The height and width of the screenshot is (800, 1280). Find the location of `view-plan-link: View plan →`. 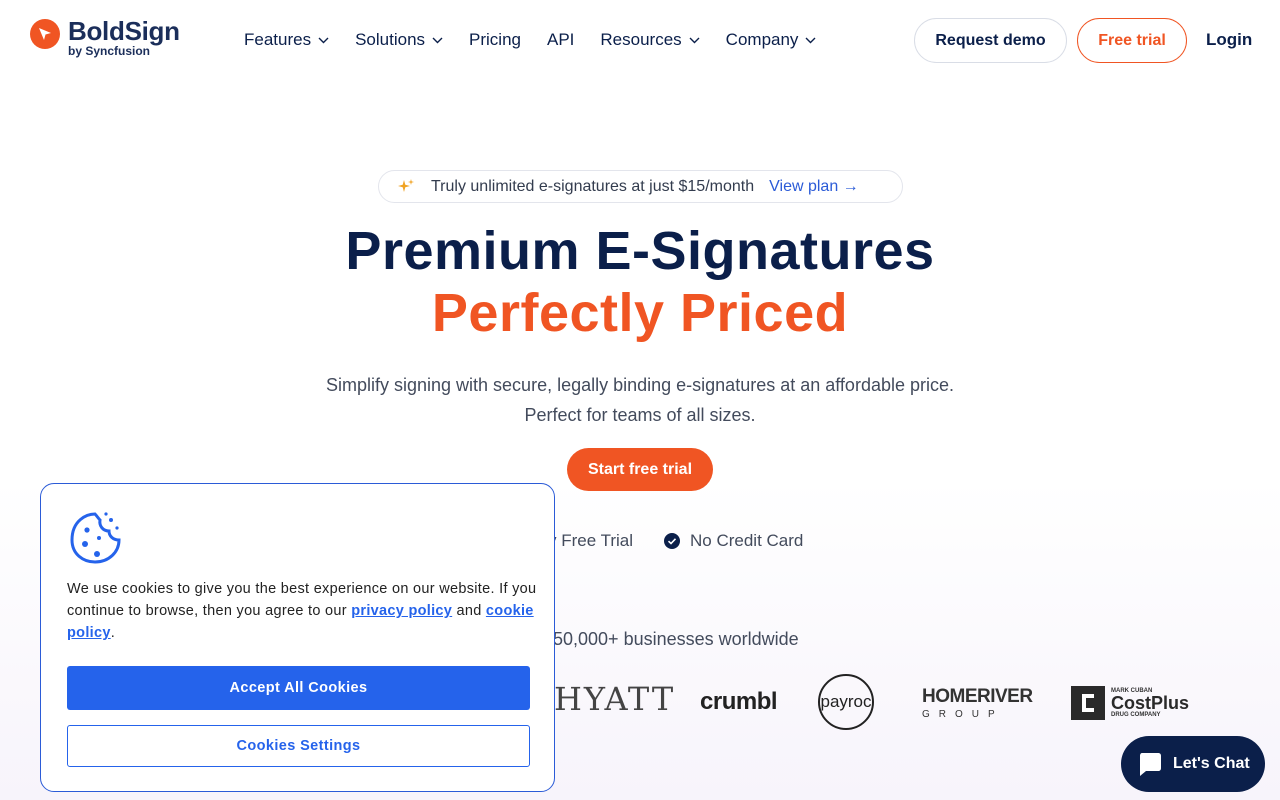

view-plan-link: View plan → is located at coordinates (814, 187).